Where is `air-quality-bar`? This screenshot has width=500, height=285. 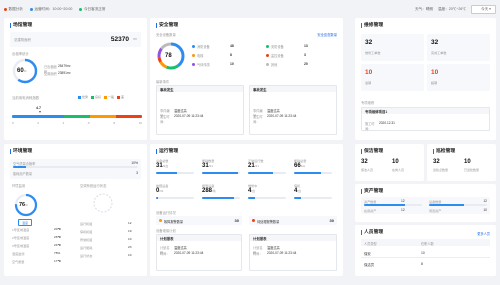
air-quality-bar is located at coordinates (75, 167).